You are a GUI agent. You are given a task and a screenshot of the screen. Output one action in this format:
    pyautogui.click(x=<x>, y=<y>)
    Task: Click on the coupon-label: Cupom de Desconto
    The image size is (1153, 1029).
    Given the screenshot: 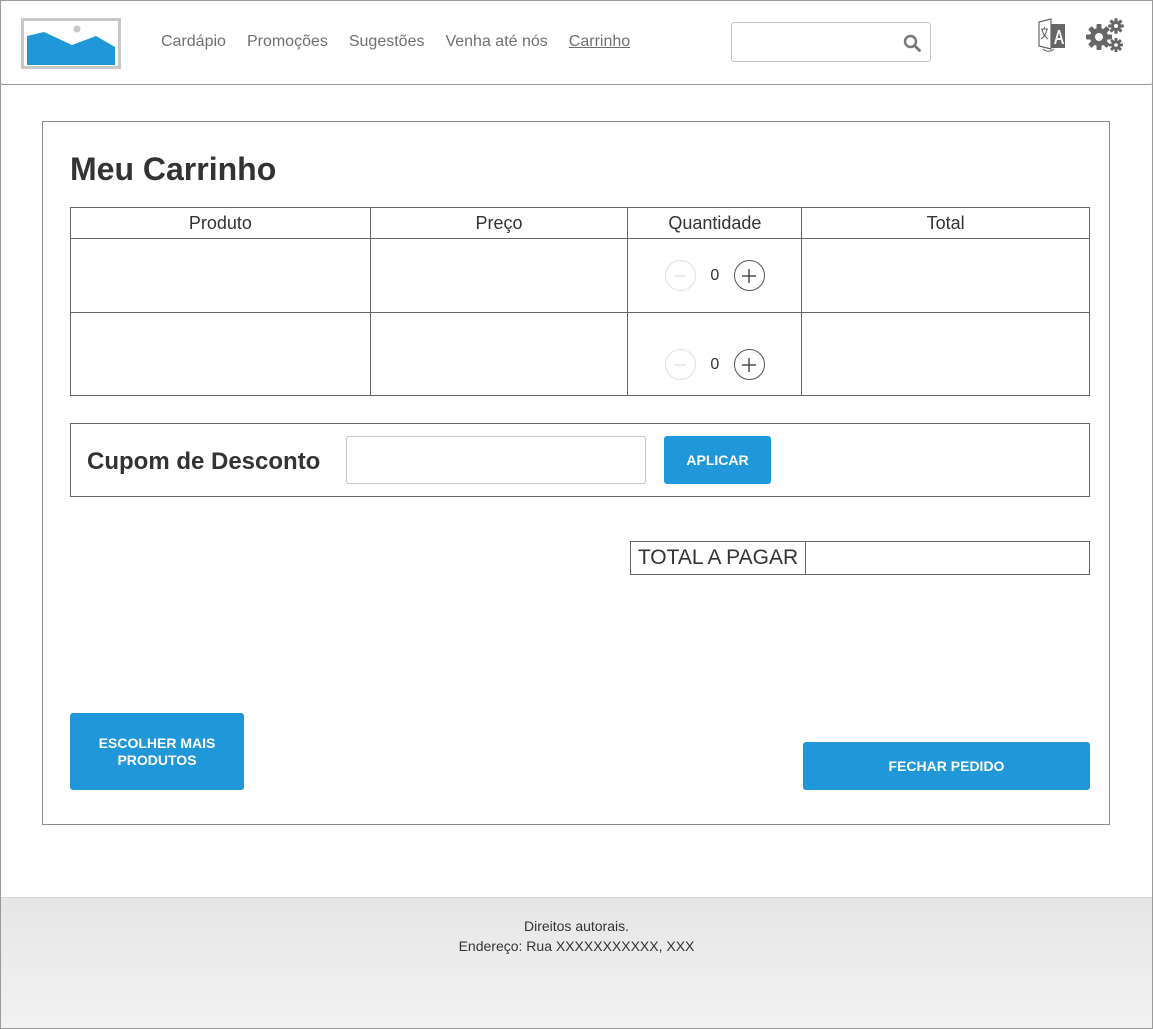 What is the action you would take?
    pyautogui.click(x=204, y=461)
    